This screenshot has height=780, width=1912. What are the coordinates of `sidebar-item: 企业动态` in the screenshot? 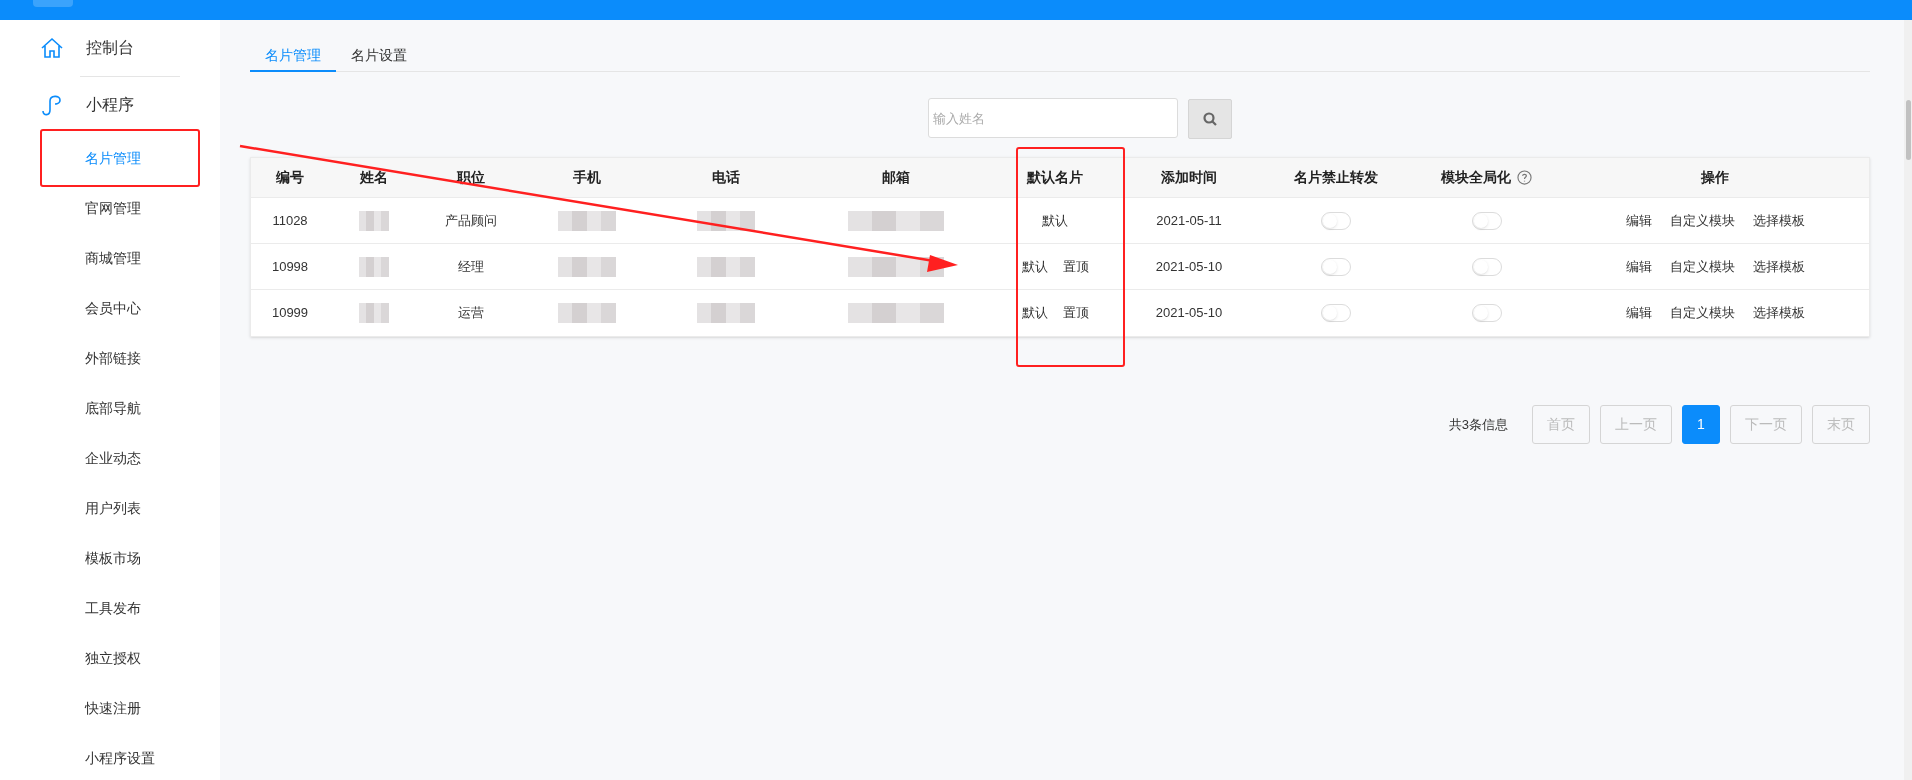 It's located at (110, 458).